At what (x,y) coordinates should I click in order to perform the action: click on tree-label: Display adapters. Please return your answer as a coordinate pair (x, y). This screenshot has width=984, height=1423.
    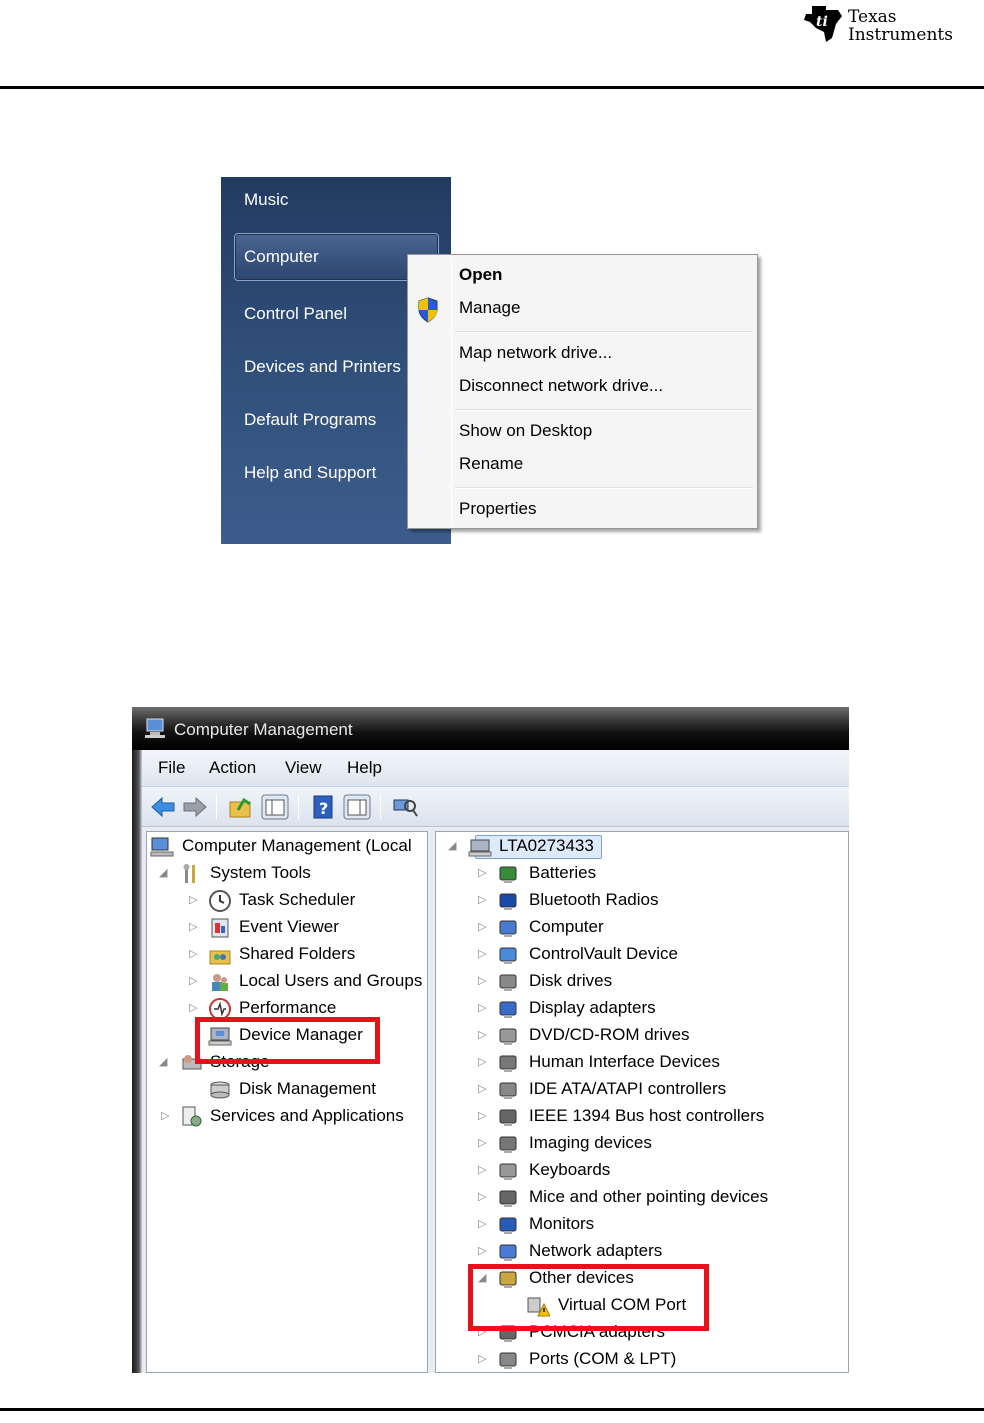
    Looking at the image, I should click on (592, 1007).